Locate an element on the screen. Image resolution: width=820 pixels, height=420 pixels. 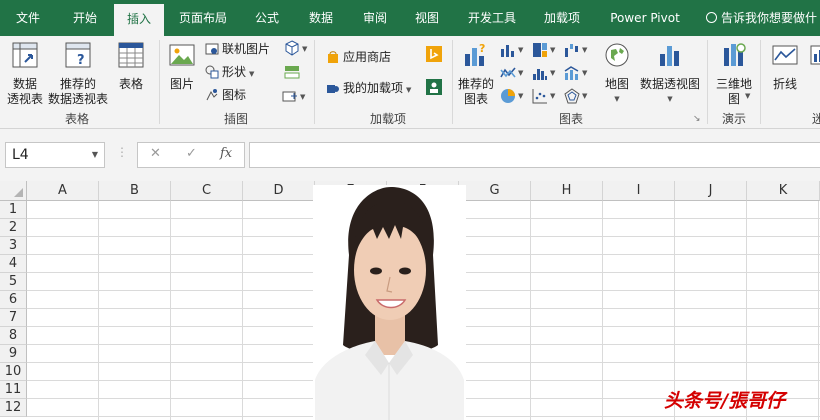
table-icon is located at coordinates (131, 55).